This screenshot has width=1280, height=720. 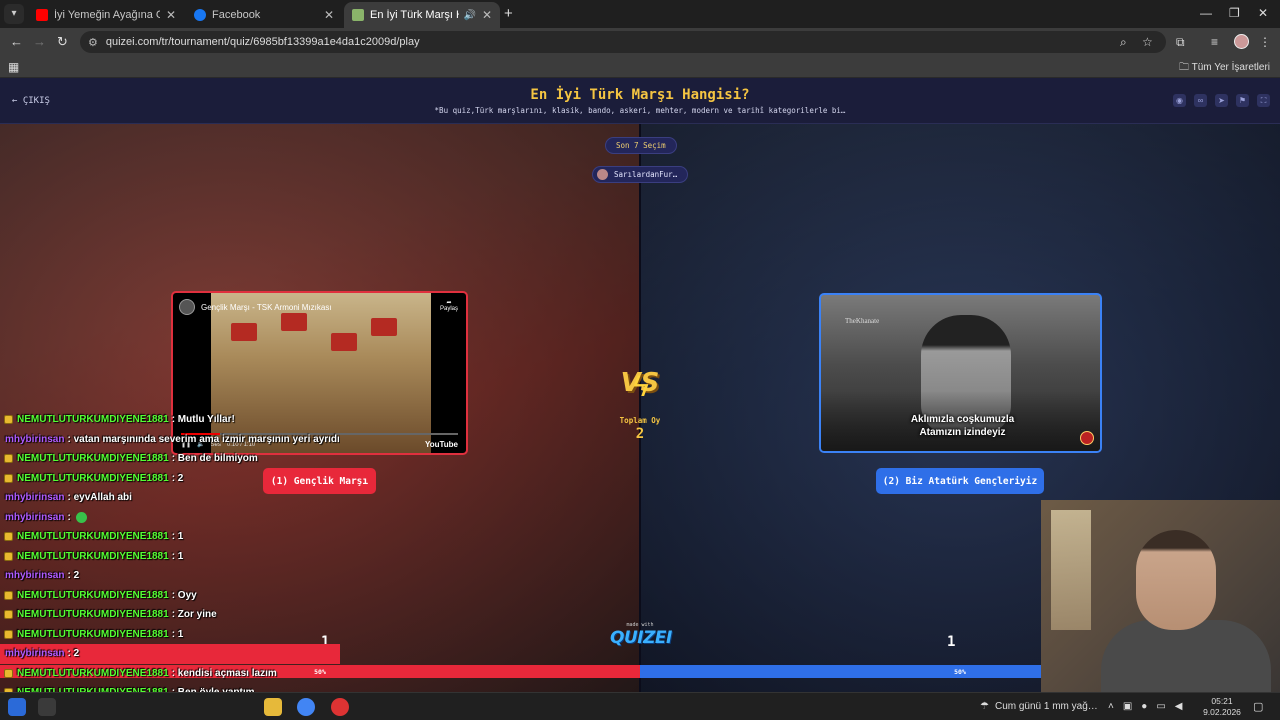 I want to click on link-icon: ∞, so click(x=1200, y=100).